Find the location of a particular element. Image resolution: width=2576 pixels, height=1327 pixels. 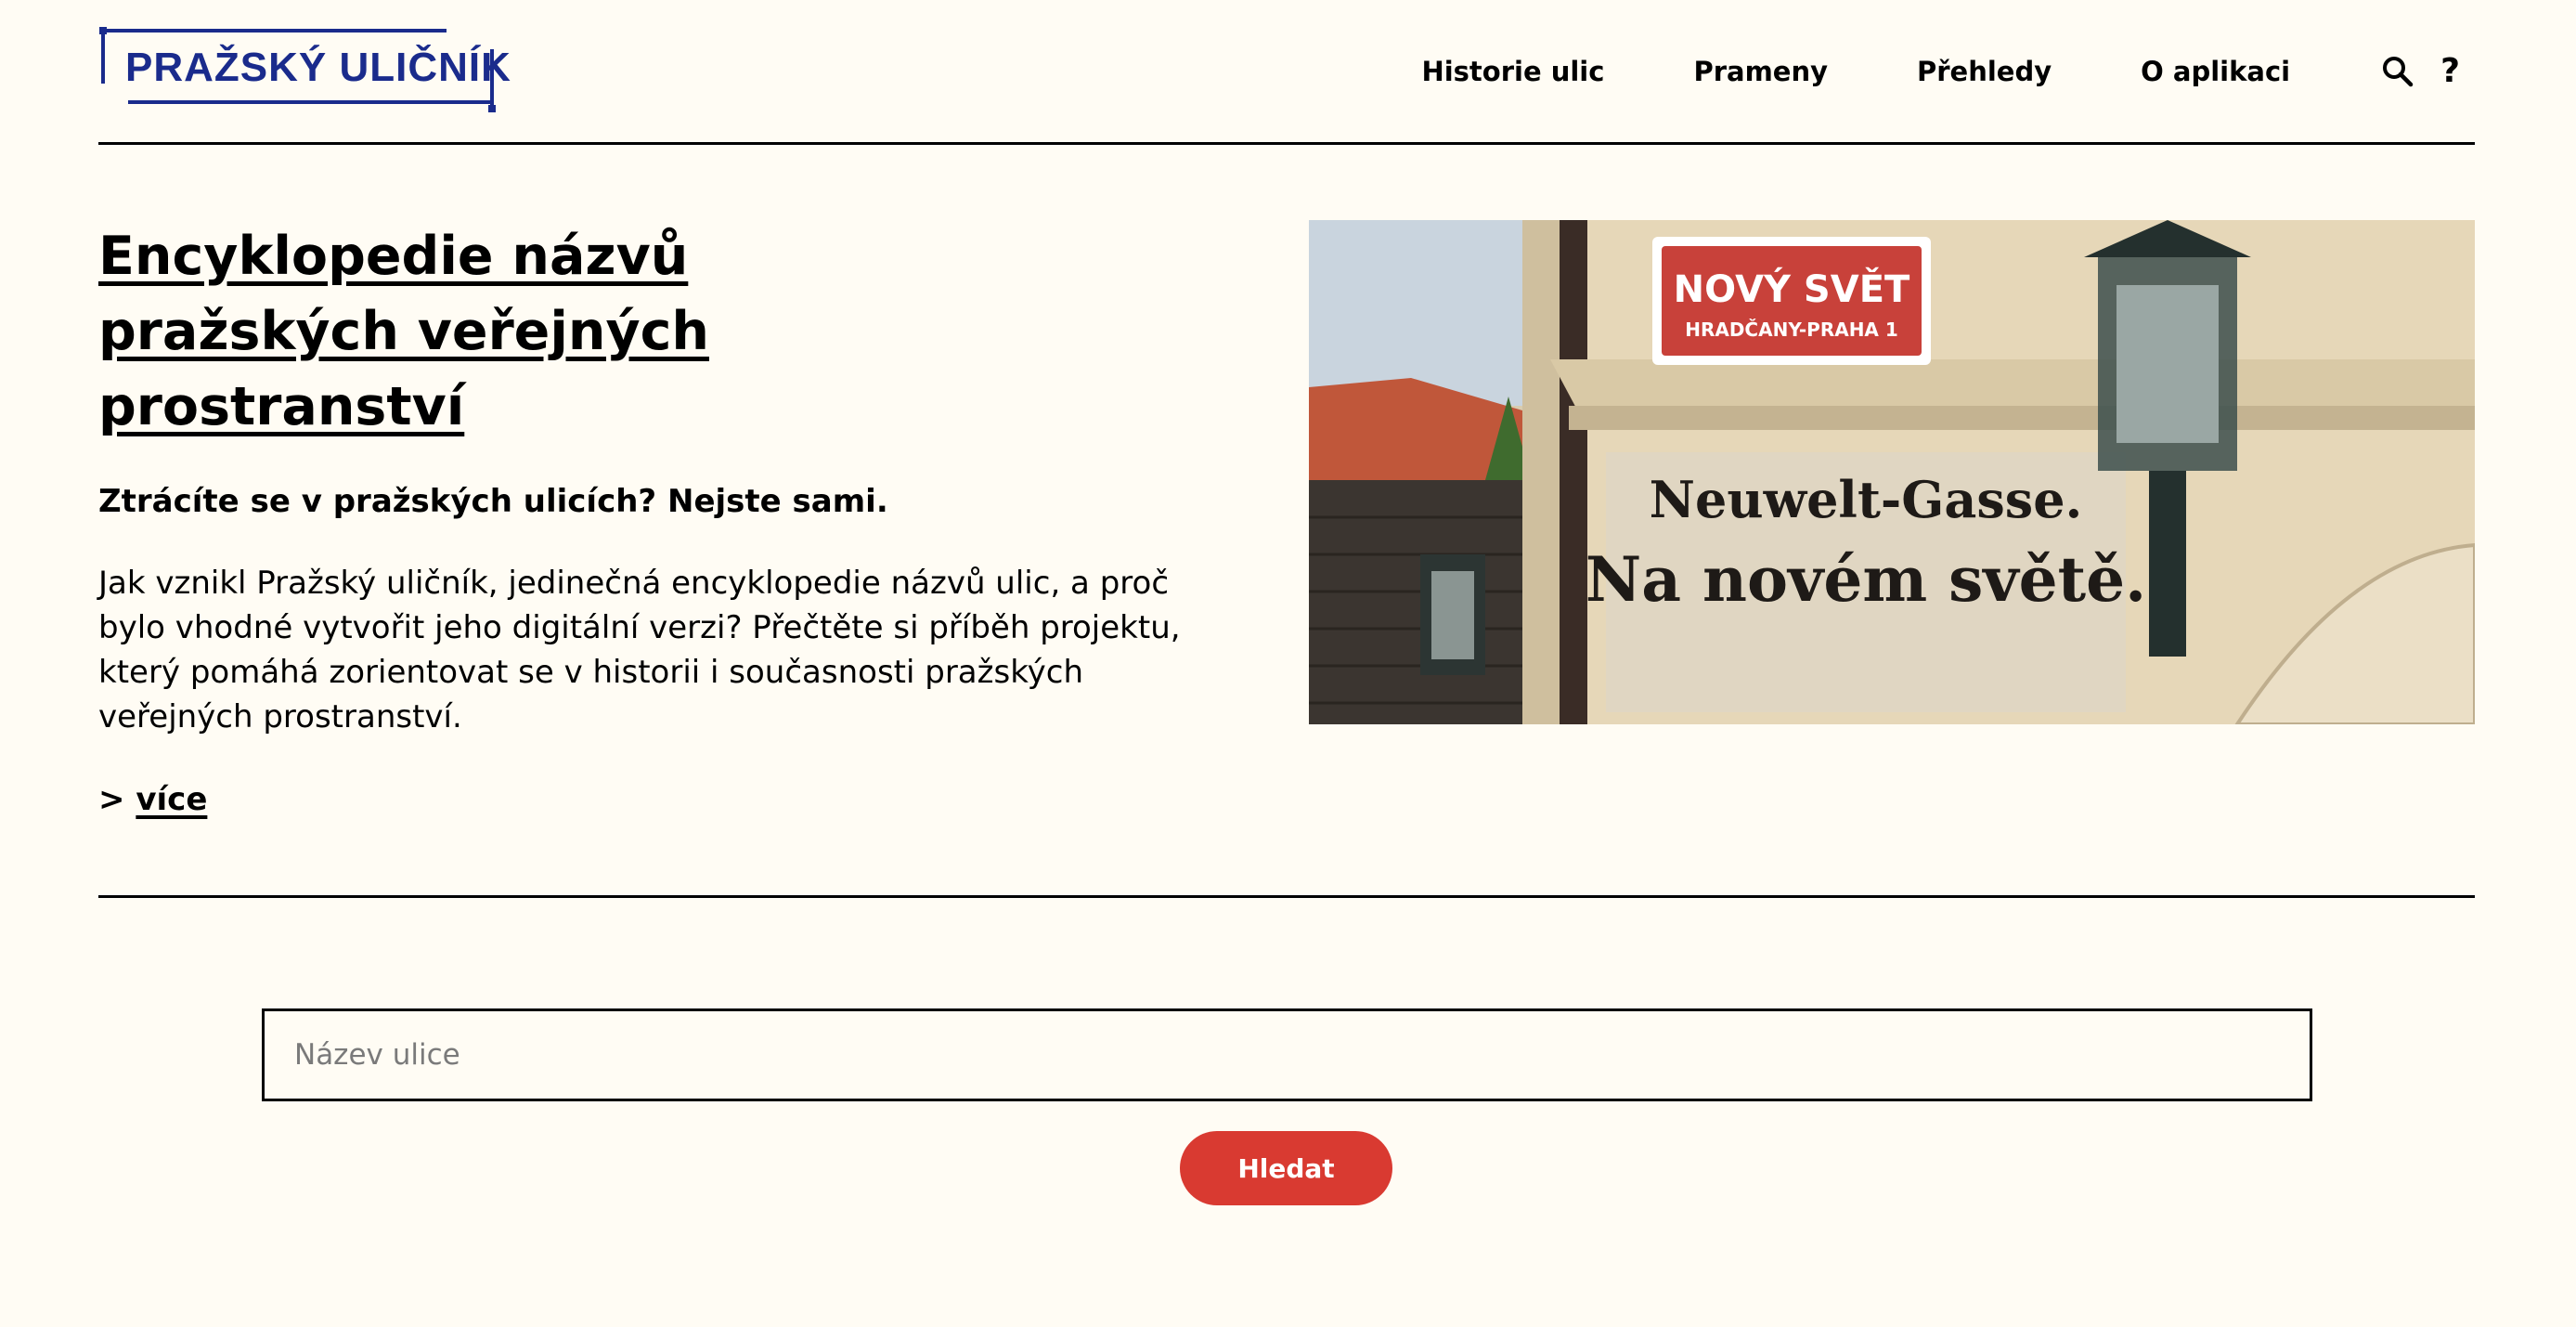

more-link: více is located at coordinates (171, 799).